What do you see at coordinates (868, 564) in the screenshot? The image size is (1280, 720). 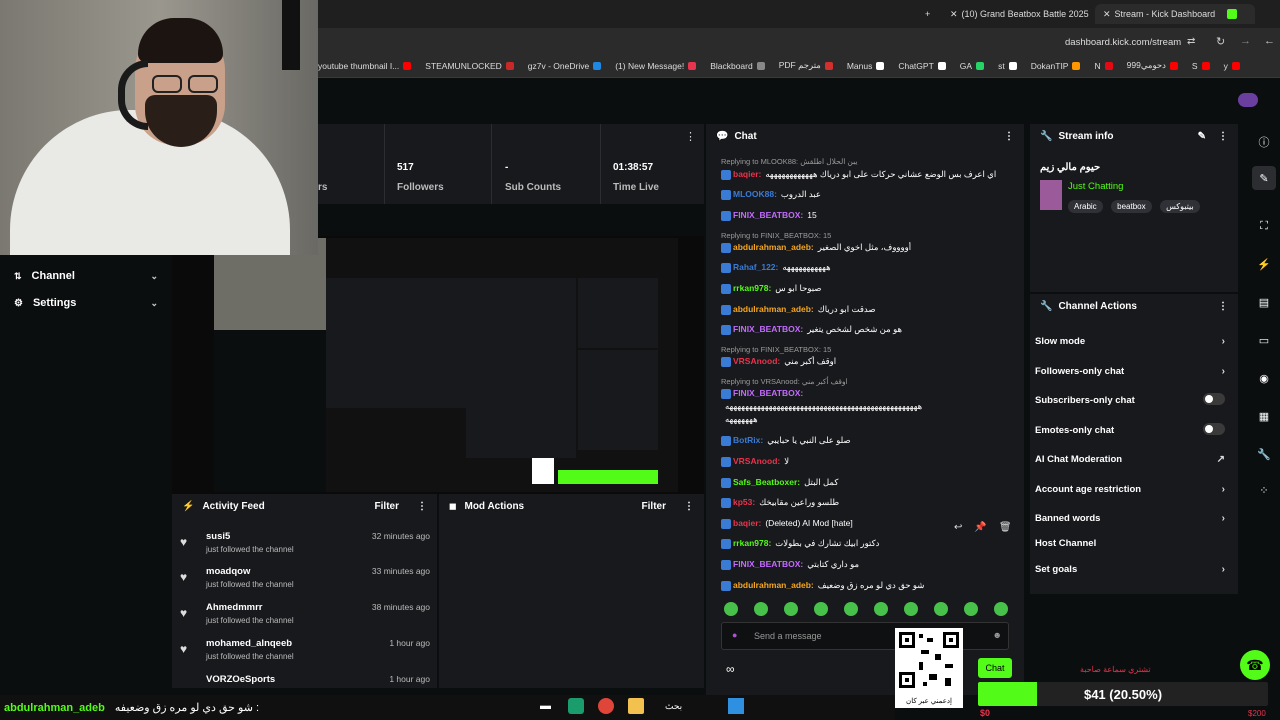 I see `chat-message: FINIX_BEATBOX: مو داري كتابتي` at bounding box center [868, 564].